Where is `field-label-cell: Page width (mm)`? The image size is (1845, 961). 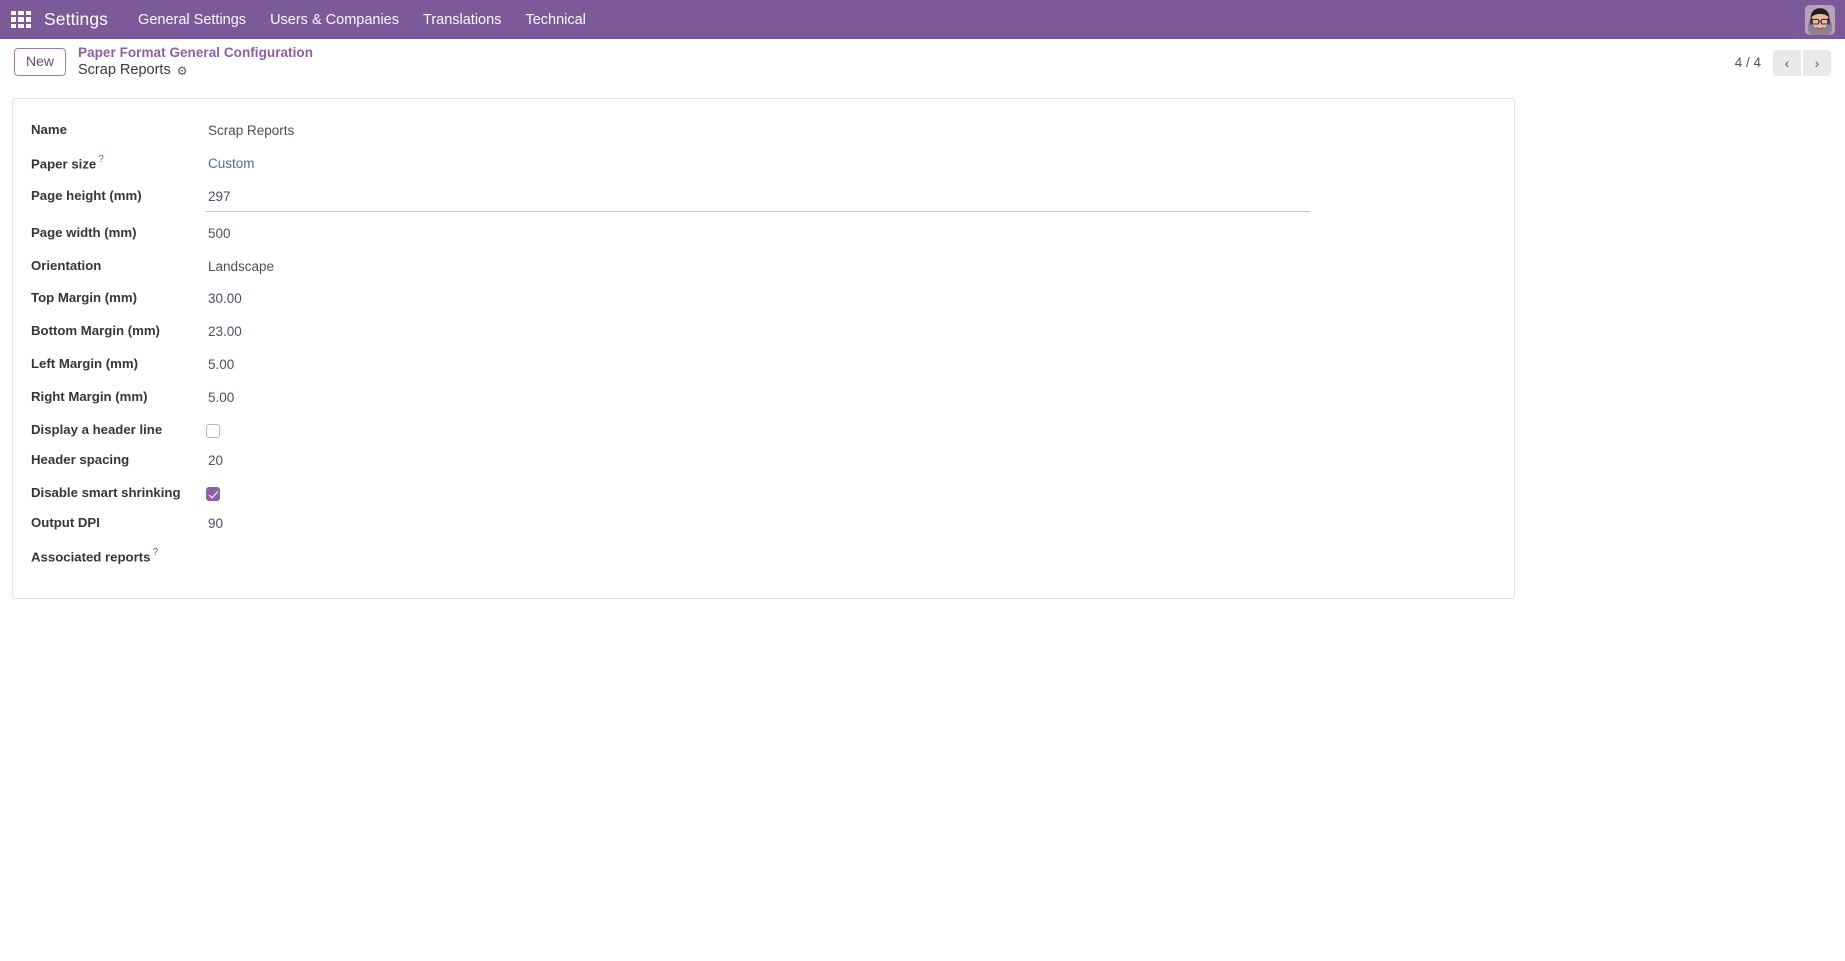
field-label-cell: Page width (mm) is located at coordinates (105, 234).